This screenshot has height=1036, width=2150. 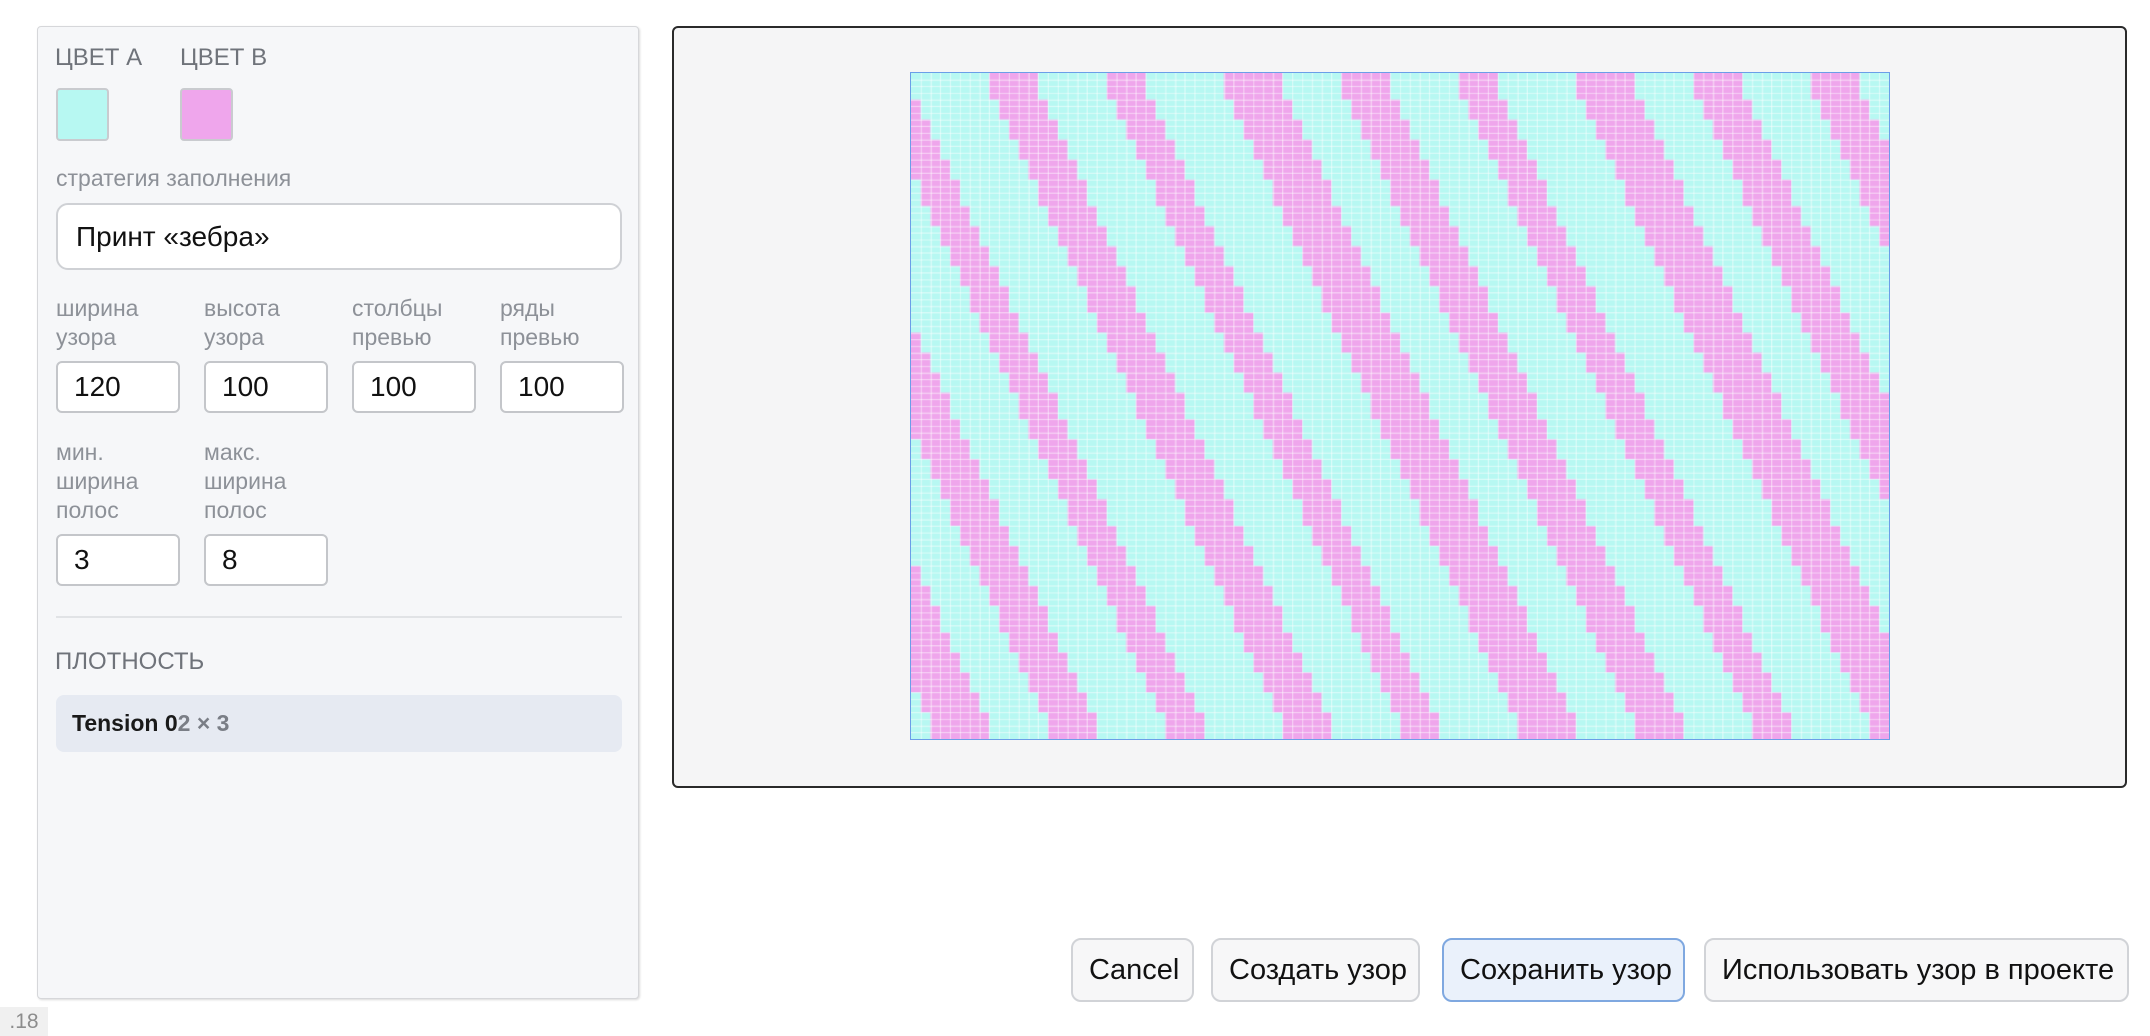 I want to click on use-pattern-button: Использовать узор в проекте, so click(x=1916, y=970).